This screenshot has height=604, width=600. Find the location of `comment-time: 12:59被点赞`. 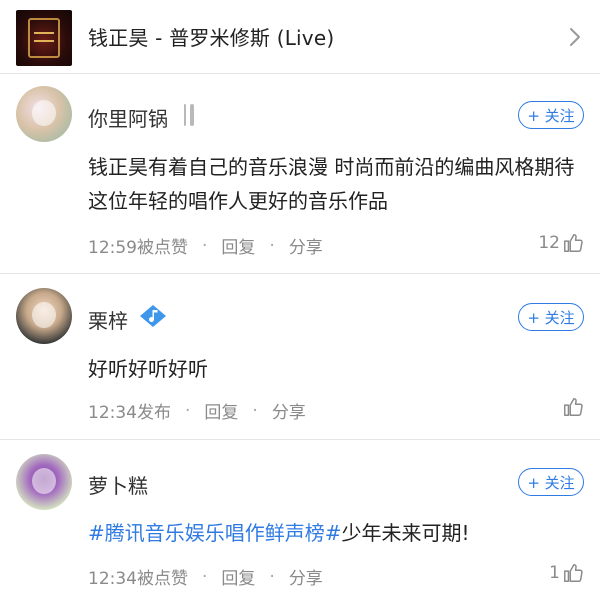

comment-time: 12:59被点赞 is located at coordinates (138, 248).